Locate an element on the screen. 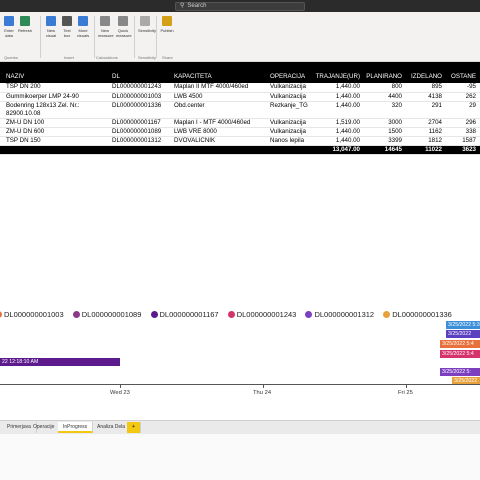  tab-inprogress: InProgress is located at coordinates (76, 427).